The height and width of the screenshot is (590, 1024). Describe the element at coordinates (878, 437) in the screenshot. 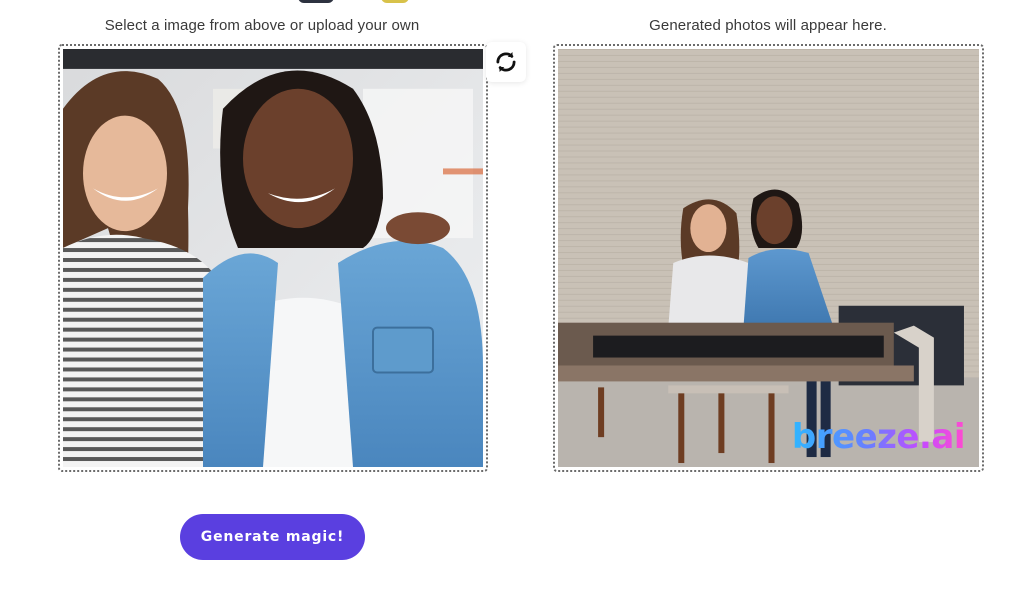

I see `breeze-watermark: breeze.ai` at that location.